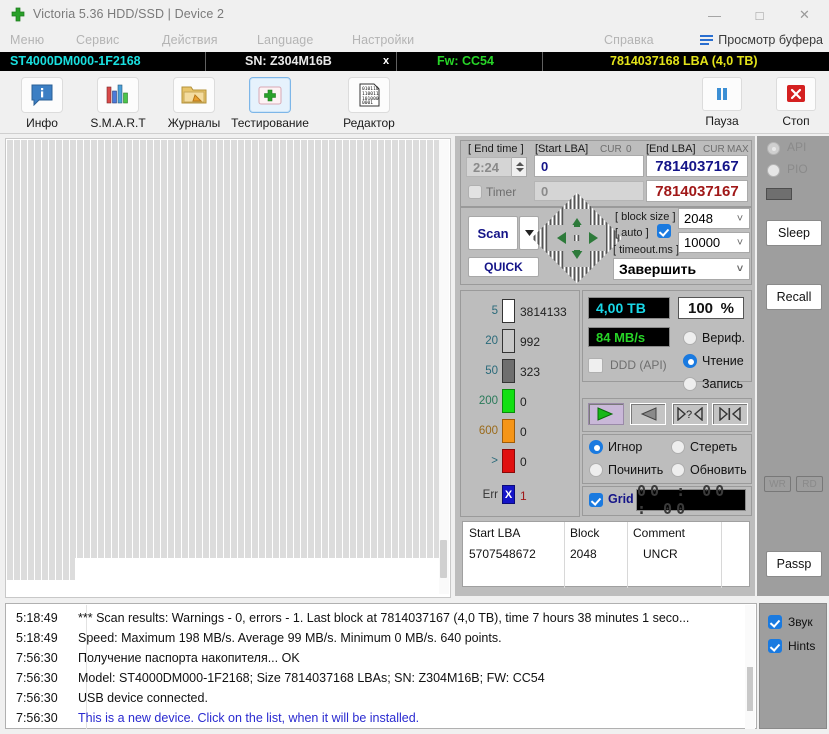  I want to click on pio-radio, so click(773, 170).